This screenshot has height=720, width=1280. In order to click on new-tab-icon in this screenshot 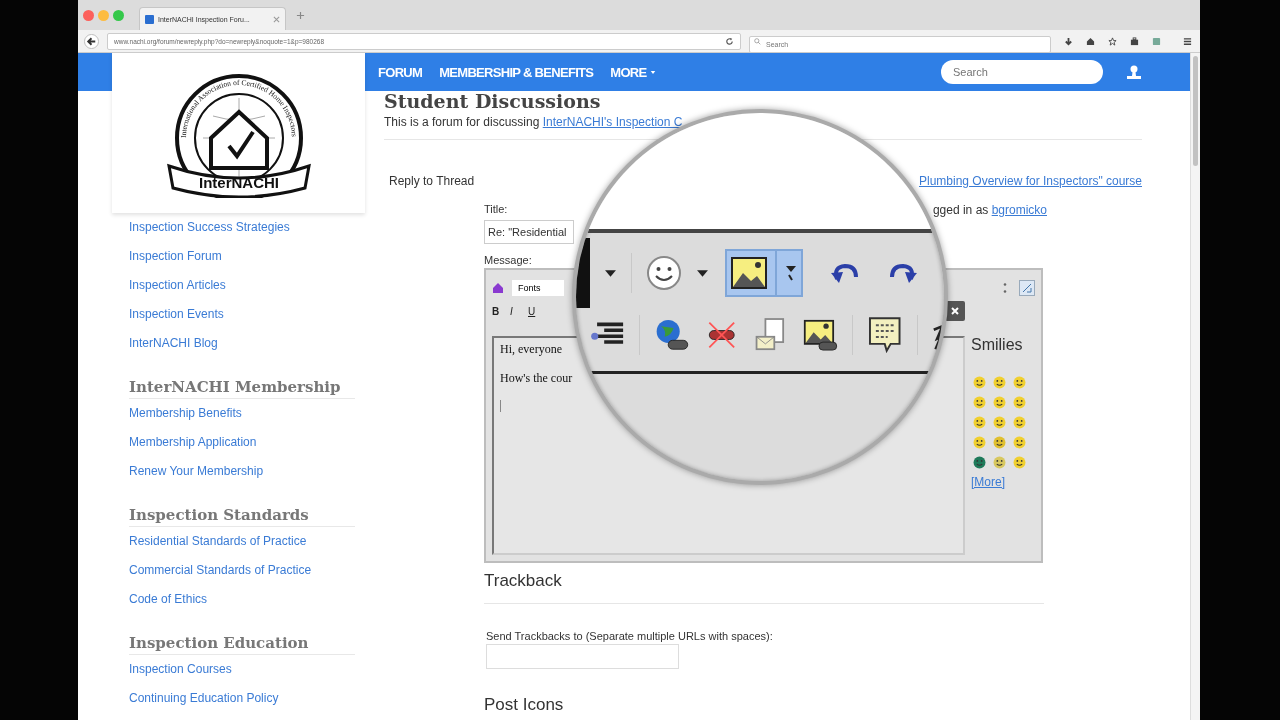, I will do `click(300, 15)`.